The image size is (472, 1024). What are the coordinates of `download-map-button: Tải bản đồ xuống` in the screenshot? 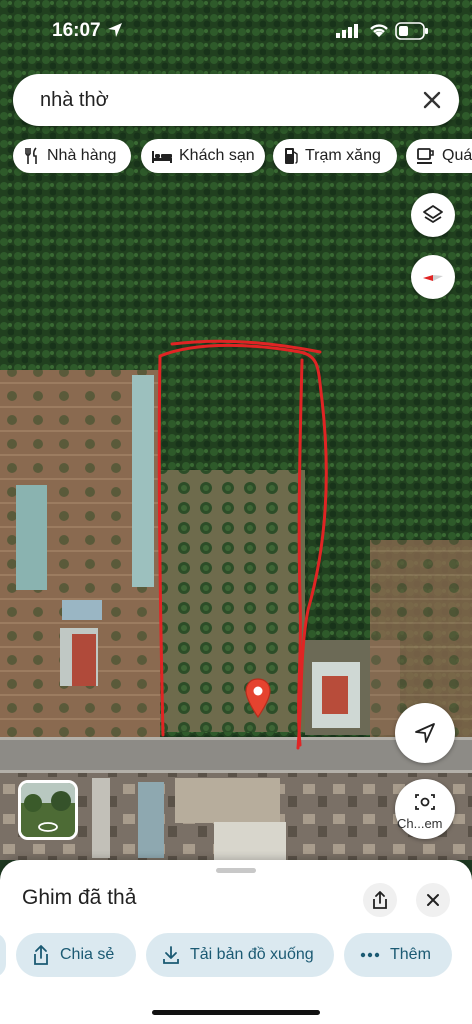 It's located at (240, 955).